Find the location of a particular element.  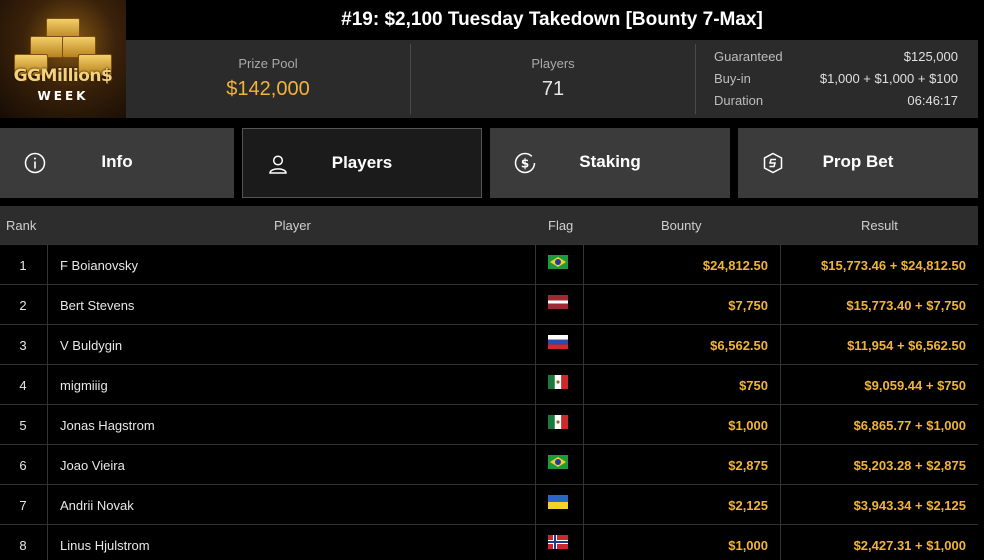

russia-flag-icon is located at coordinates (558, 342).